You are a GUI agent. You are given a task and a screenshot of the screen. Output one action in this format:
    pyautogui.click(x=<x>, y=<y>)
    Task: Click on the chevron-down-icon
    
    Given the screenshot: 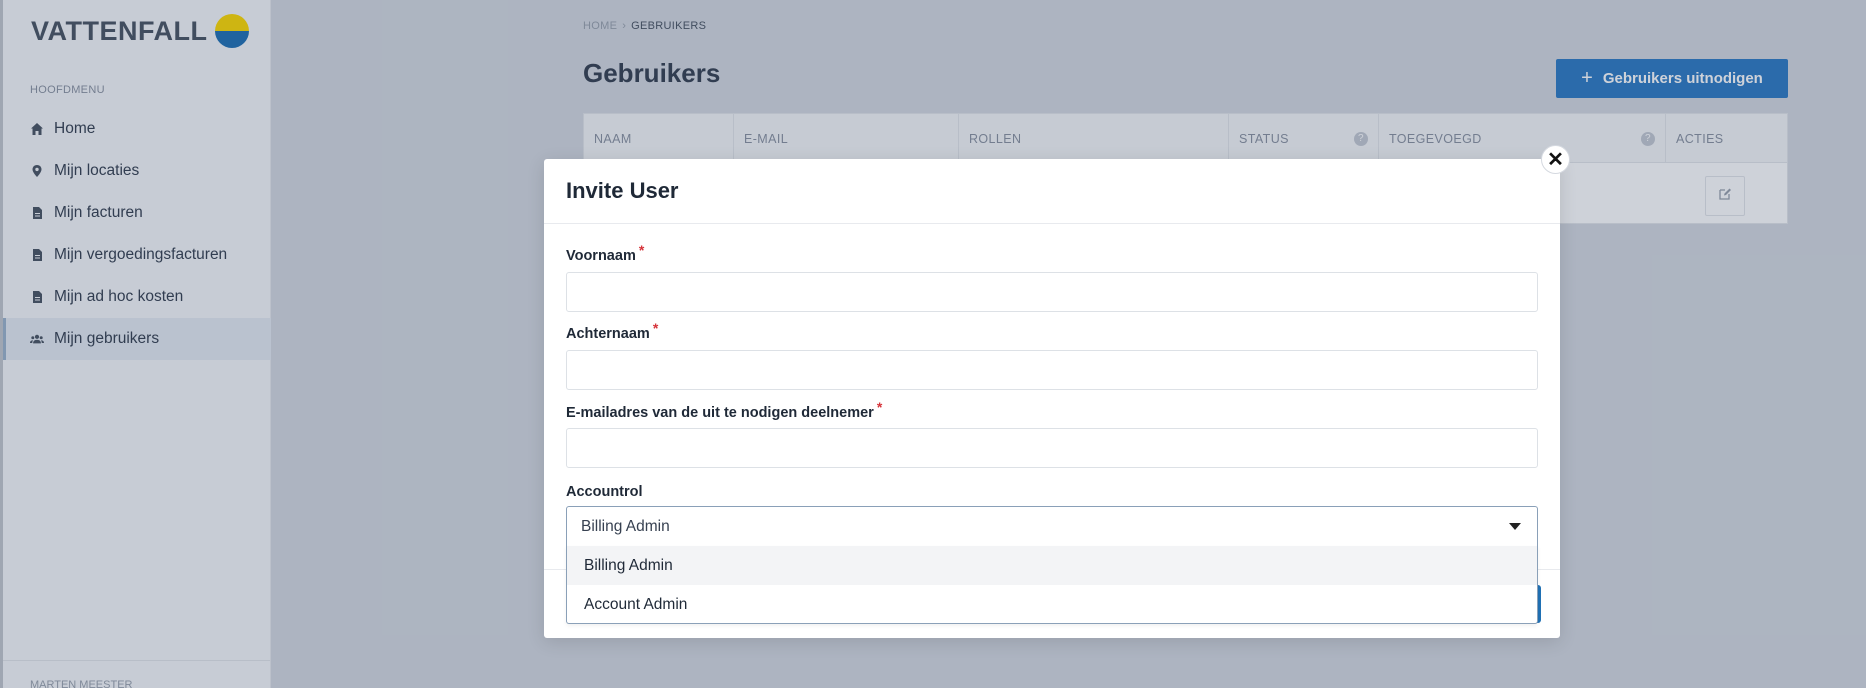 What is the action you would take?
    pyautogui.click(x=1515, y=526)
    